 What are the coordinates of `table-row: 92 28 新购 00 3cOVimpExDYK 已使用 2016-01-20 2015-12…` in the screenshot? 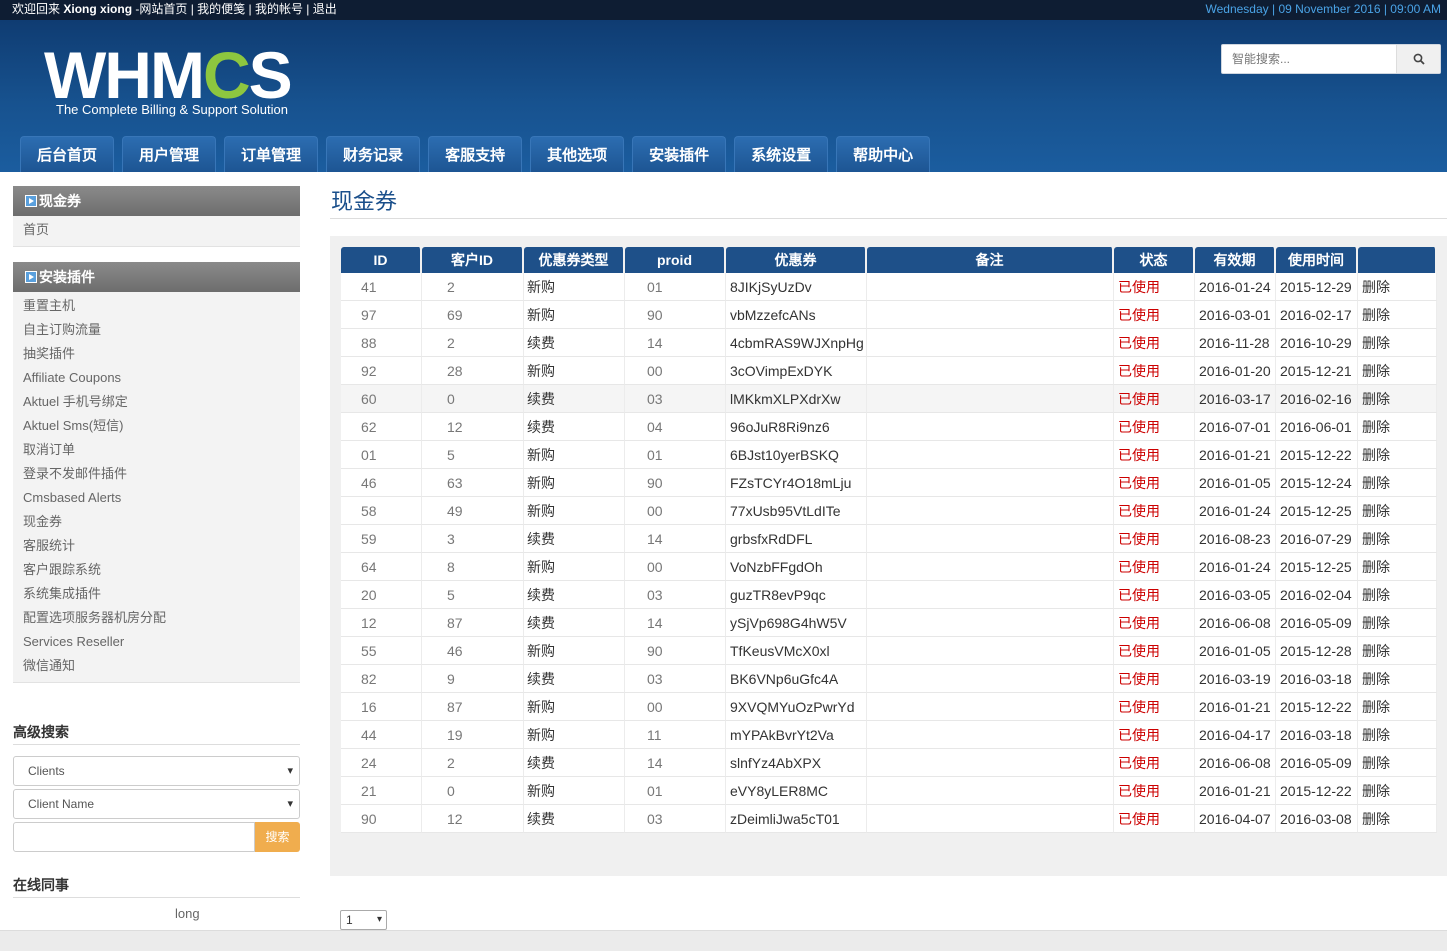 It's located at (889, 371).